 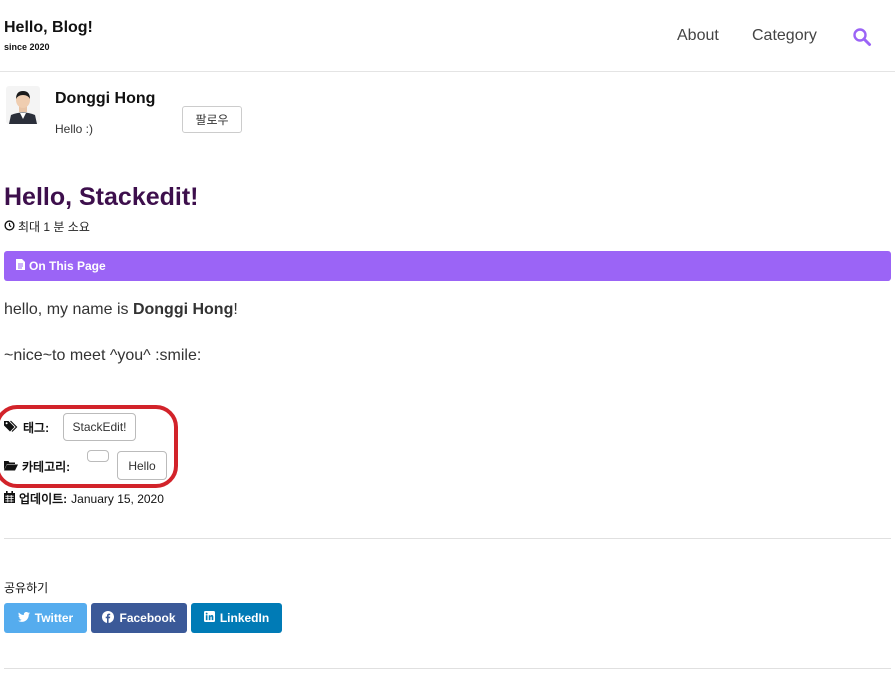 I want to click on facebook-label: Facebook, so click(x=147, y=618).